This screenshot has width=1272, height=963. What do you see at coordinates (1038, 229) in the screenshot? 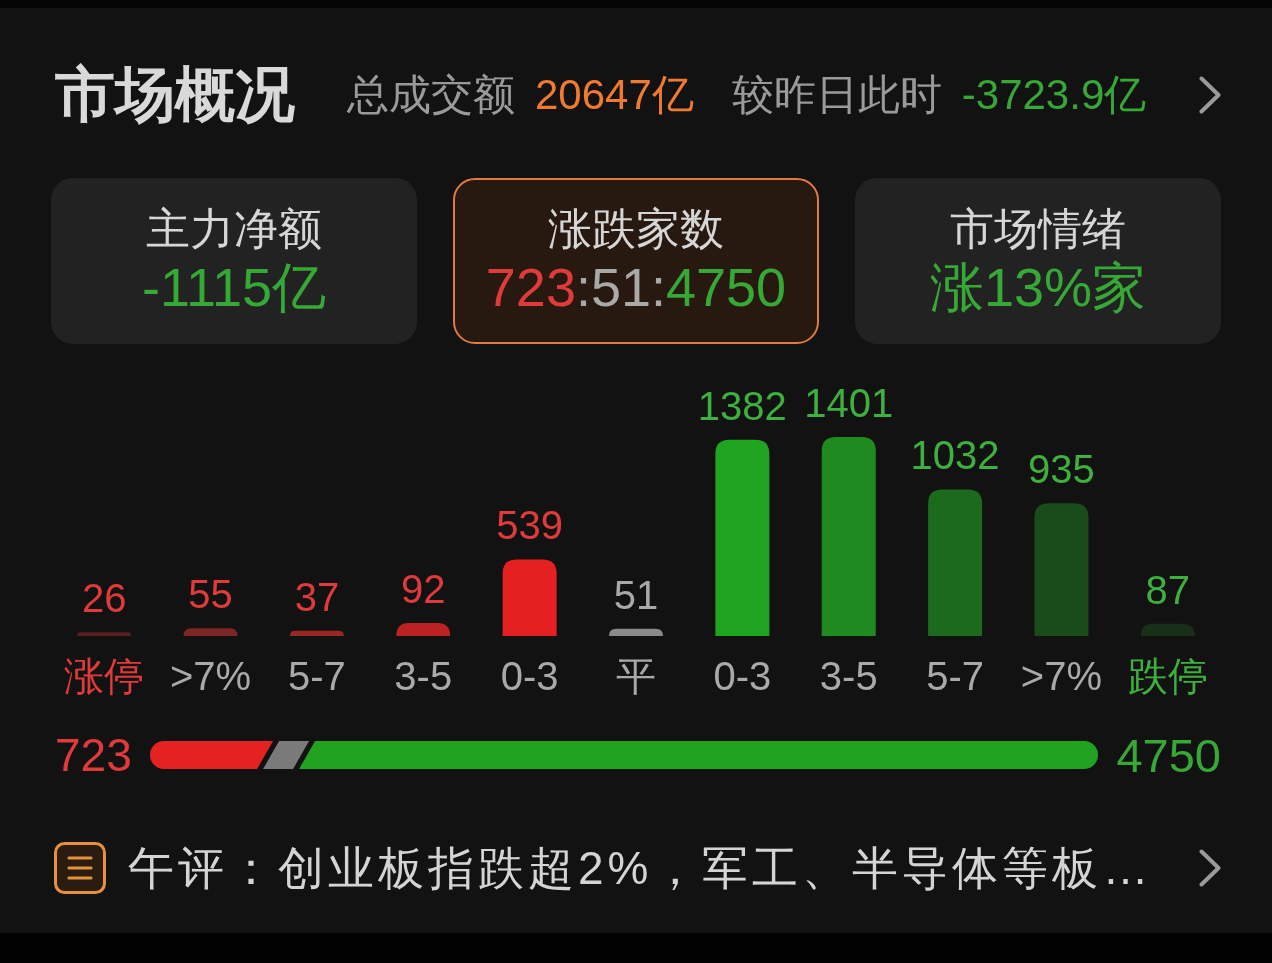
I see `card-title: 市场情绪` at bounding box center [1038, 229].